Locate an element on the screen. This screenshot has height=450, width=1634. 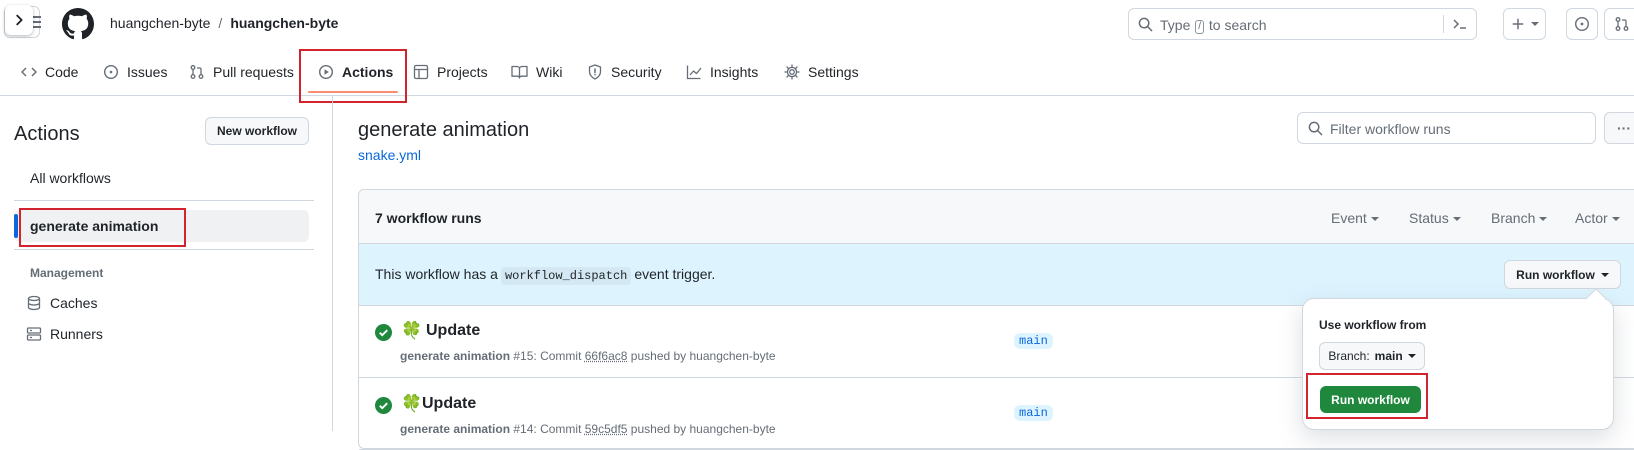
tab-wiki-label: Wiki is located at coordinates (549, 72).